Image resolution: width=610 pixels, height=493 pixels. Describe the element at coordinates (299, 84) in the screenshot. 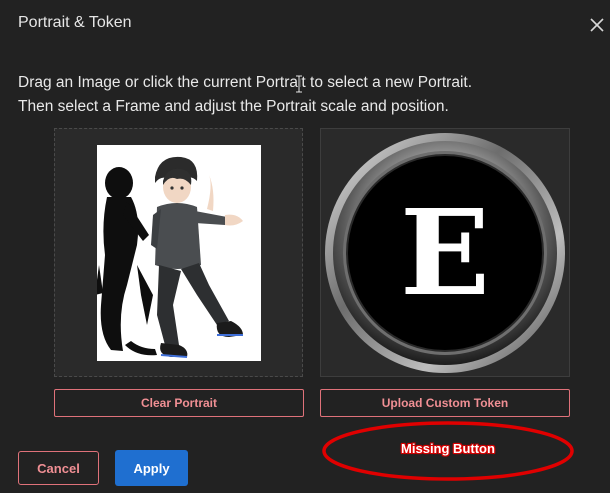

I see `text-cursor-icon` at that location.